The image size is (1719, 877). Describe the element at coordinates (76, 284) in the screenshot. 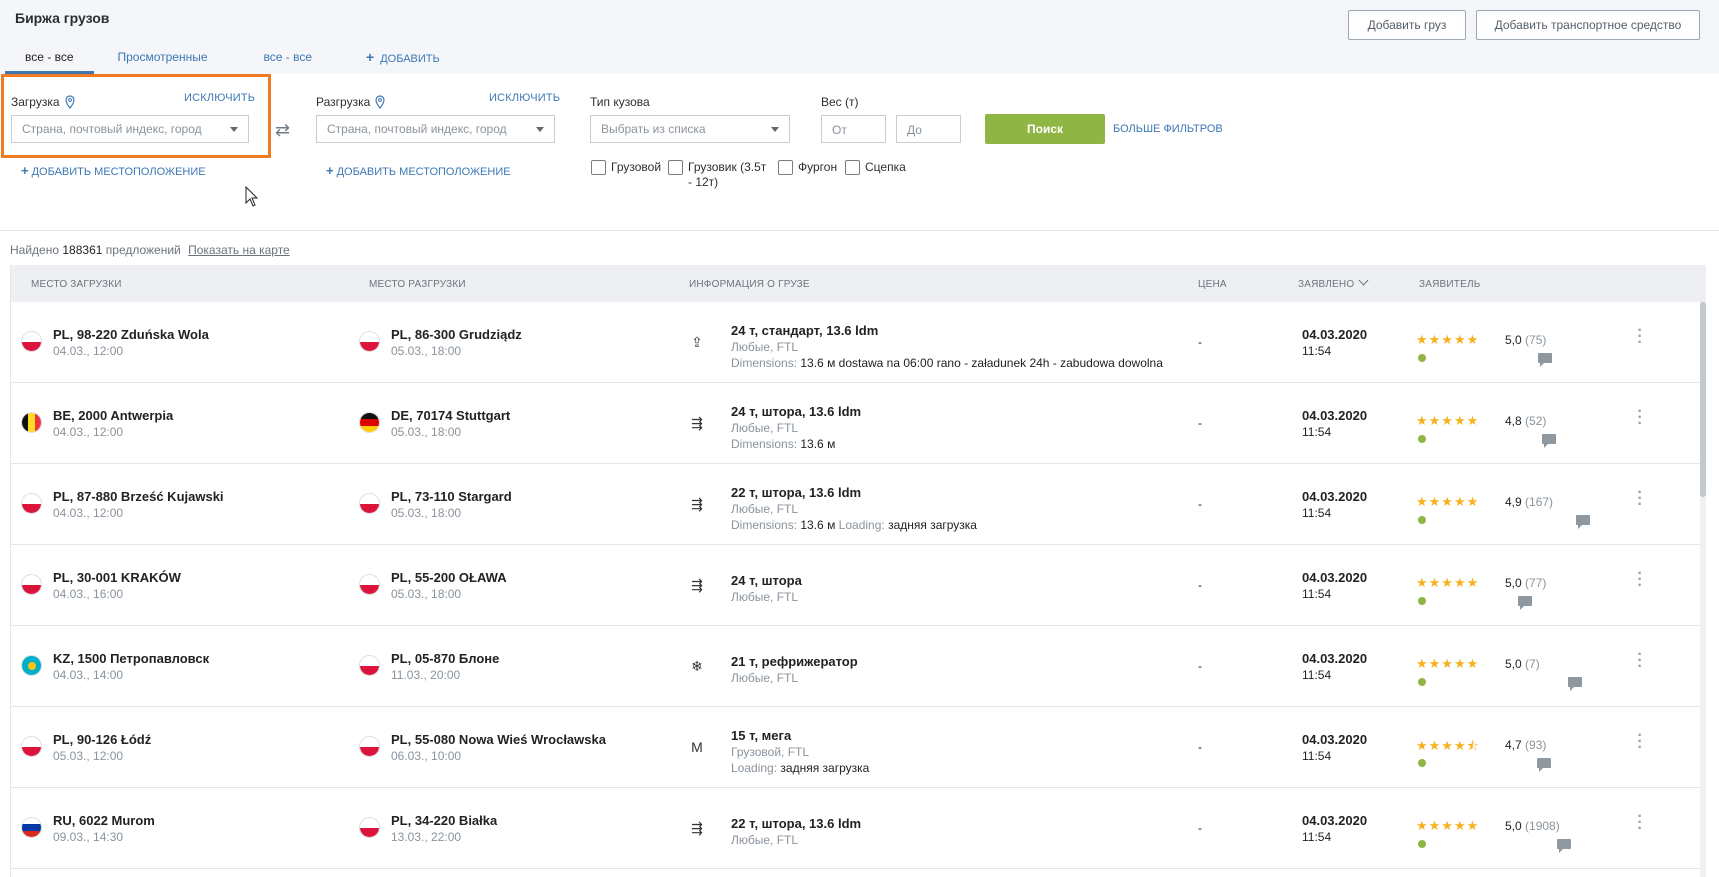

I see `col-loading-place: МЕСТО ЗАГРУЗКИ` at that location.